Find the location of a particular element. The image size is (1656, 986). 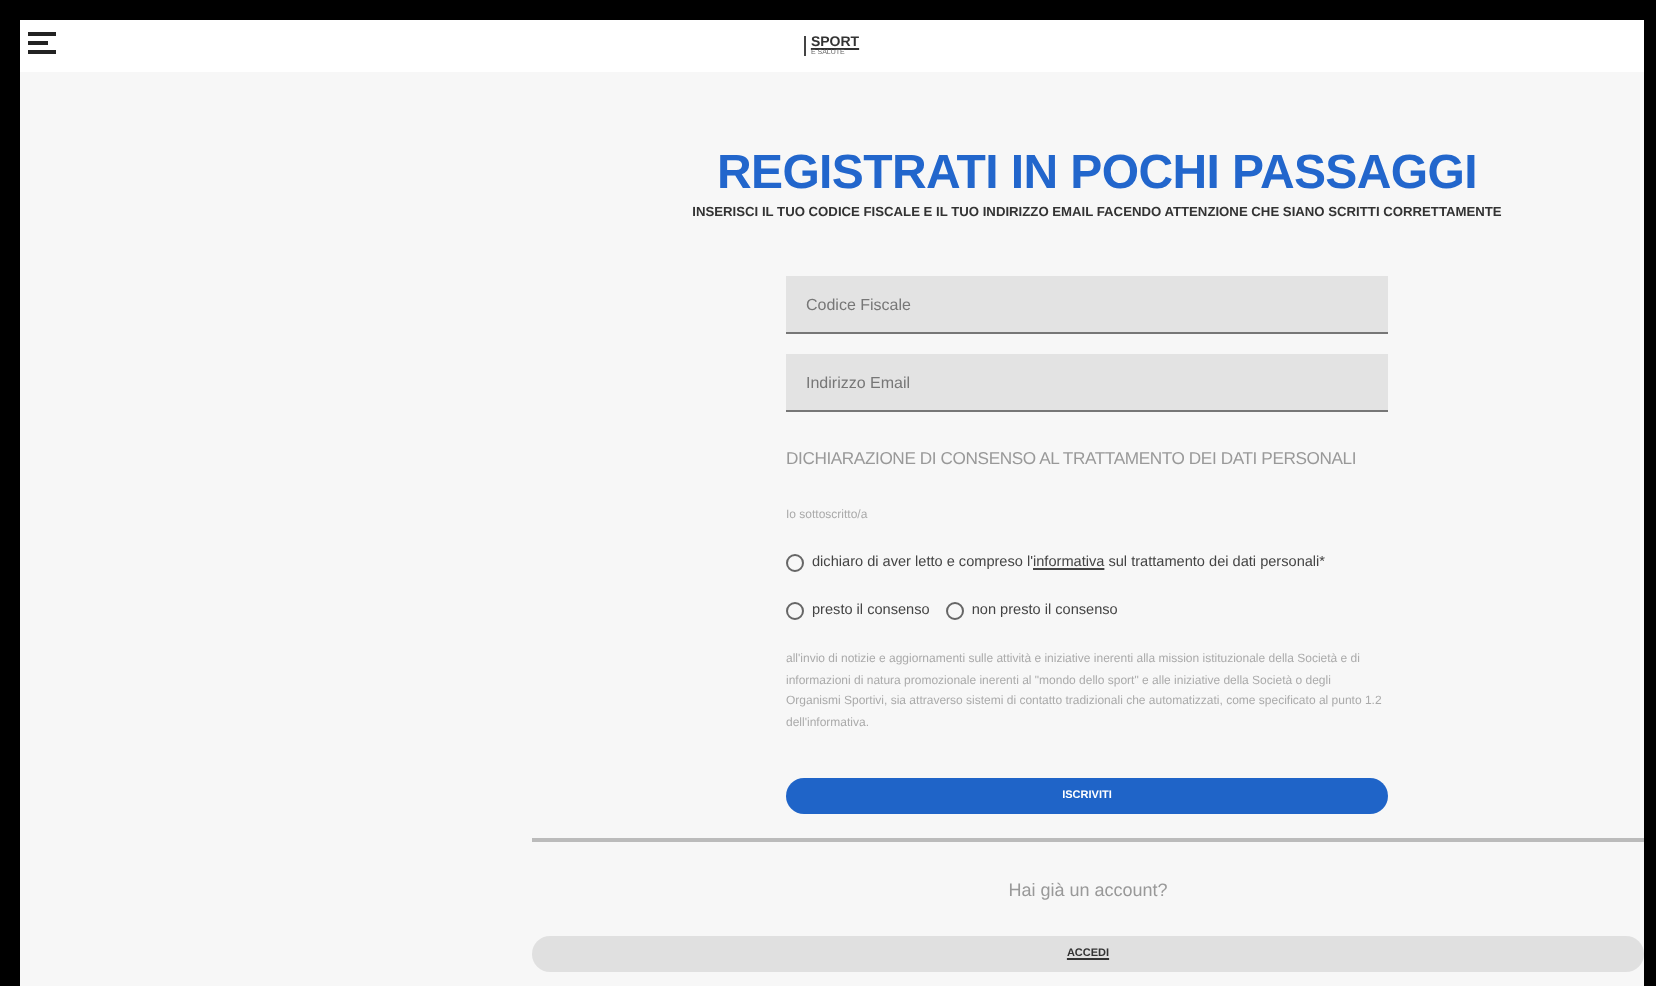

page-title: REGISTRATI IN POCHI PASSAGGI is located at coordinates (1097, 174).